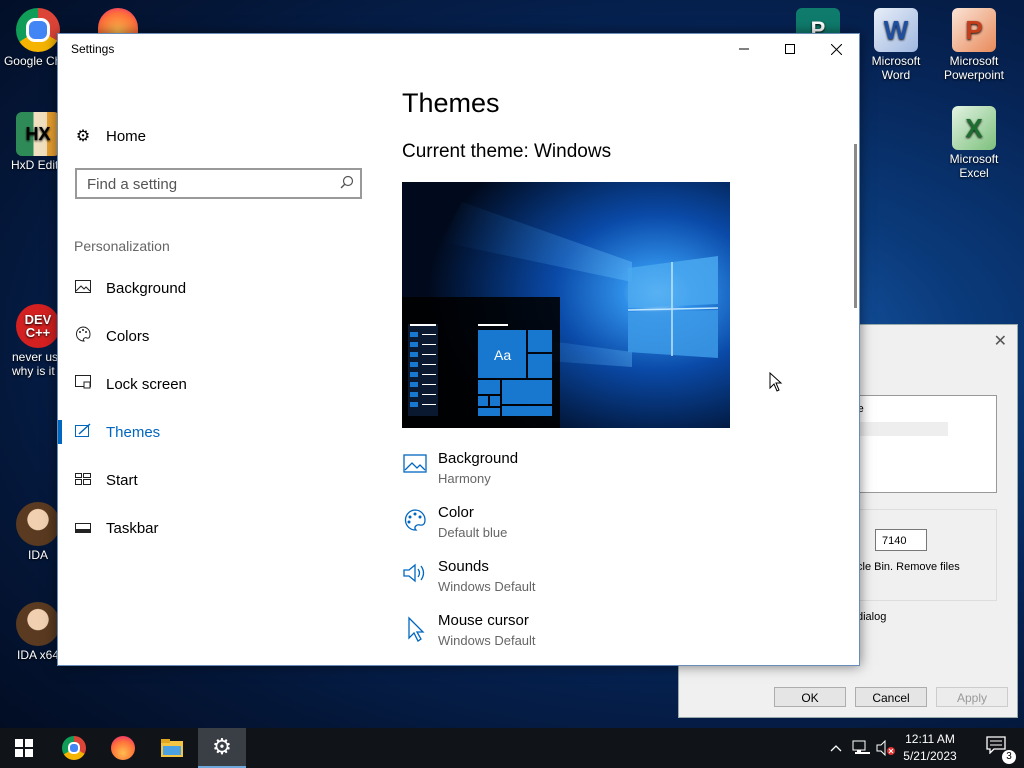 The height and width of the screenshot is (768, 1024). I want to click on brush-icon, so click(83, 432).